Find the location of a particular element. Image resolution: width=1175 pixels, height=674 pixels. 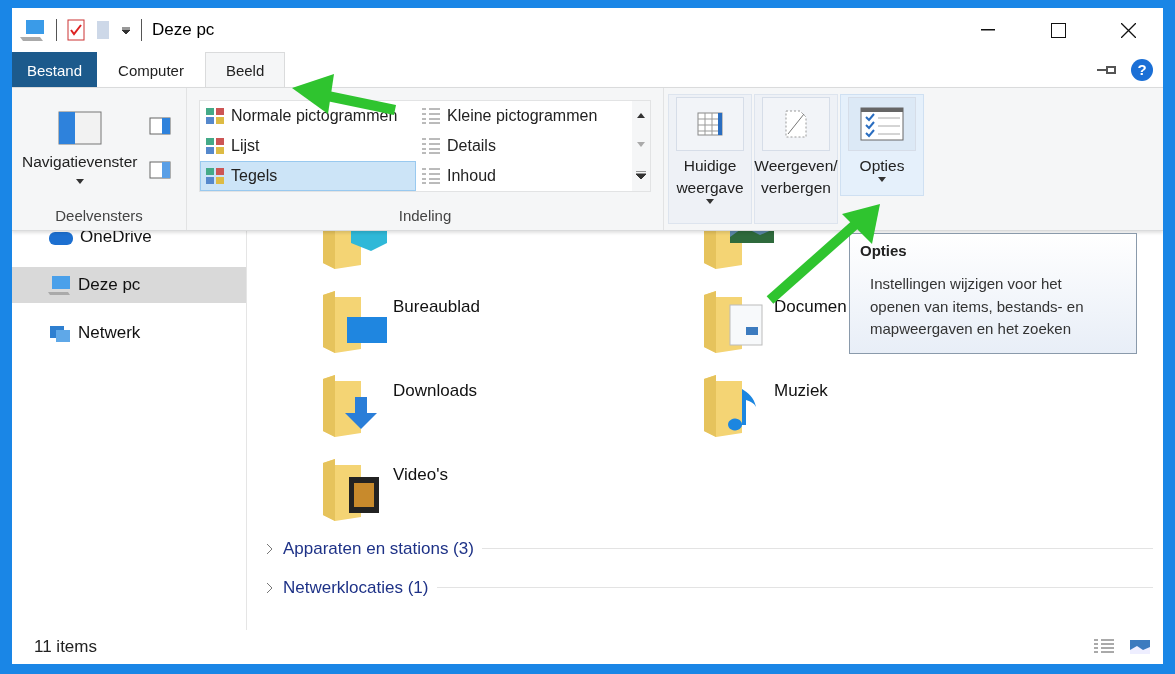

group-header: Apparaten en stations (3) is located at coordinates (378, 548).